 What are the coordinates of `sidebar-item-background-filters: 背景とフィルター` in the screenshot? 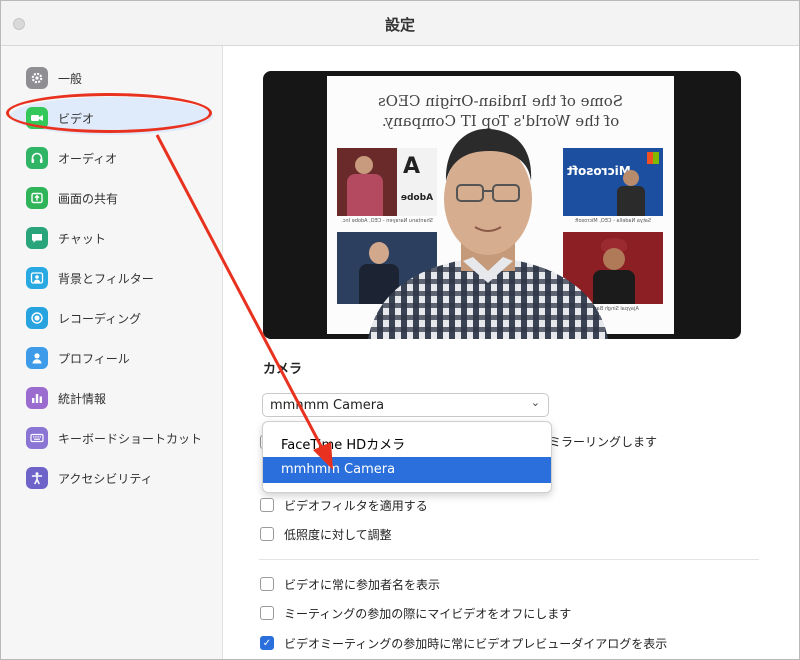 It's located at (90, 278).